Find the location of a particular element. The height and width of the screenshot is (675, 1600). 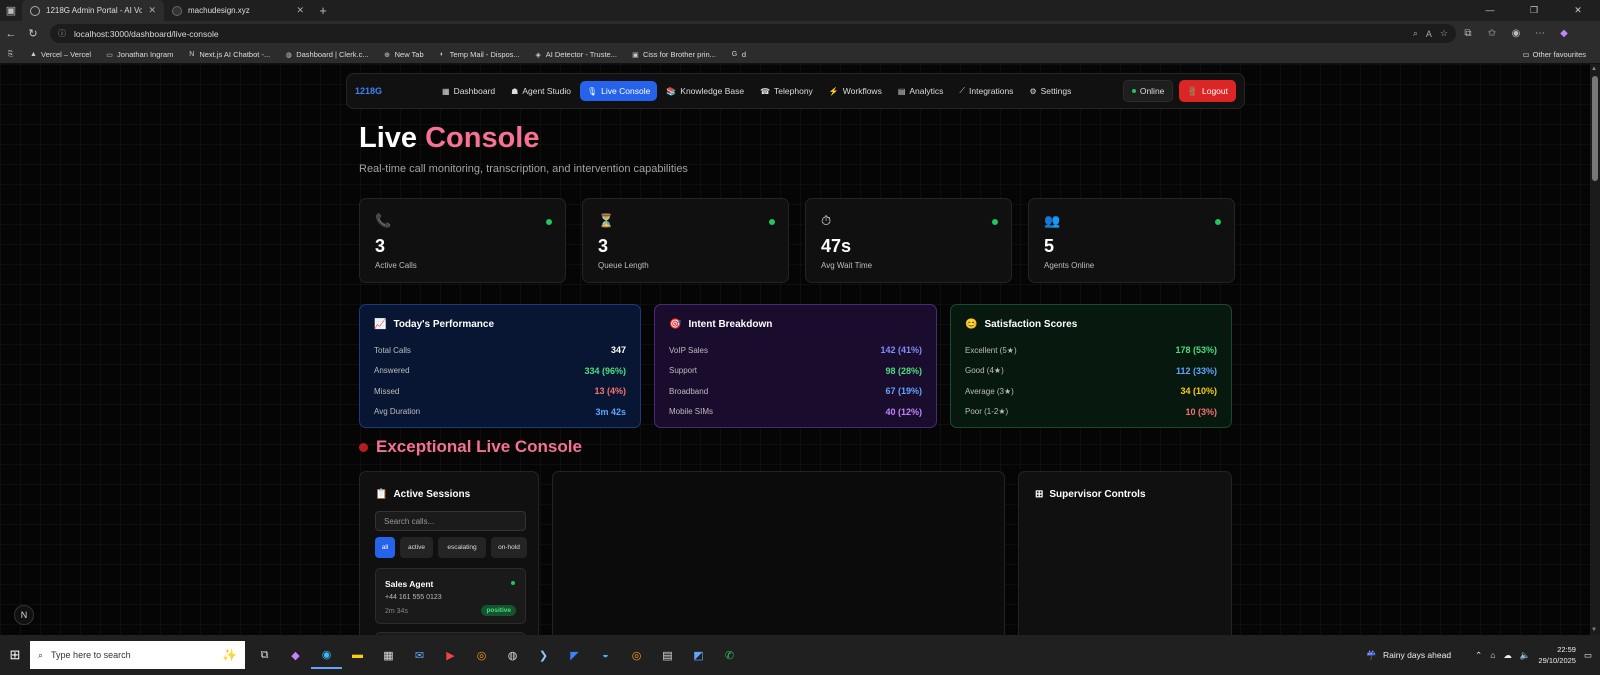

filter-on-hold-button: on-hold is located at coordinates (509, 547).